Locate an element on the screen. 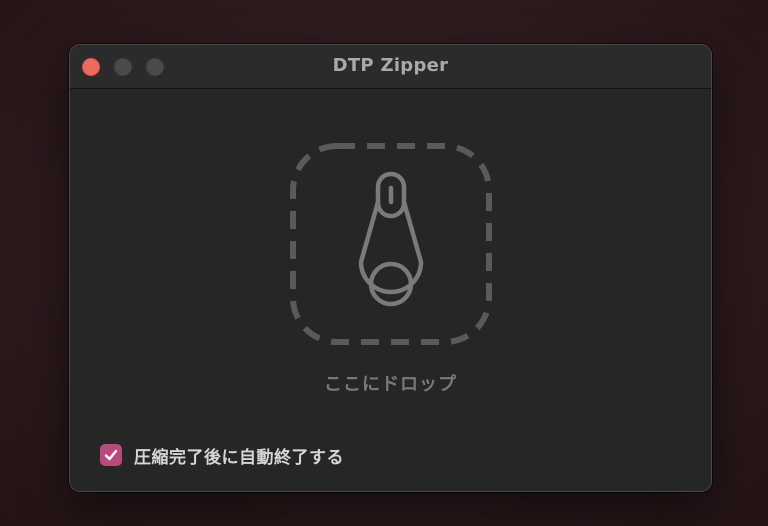 This screenshot has height=526, width=768. auto-quit-checkbox is located at coordinates (111, 455).